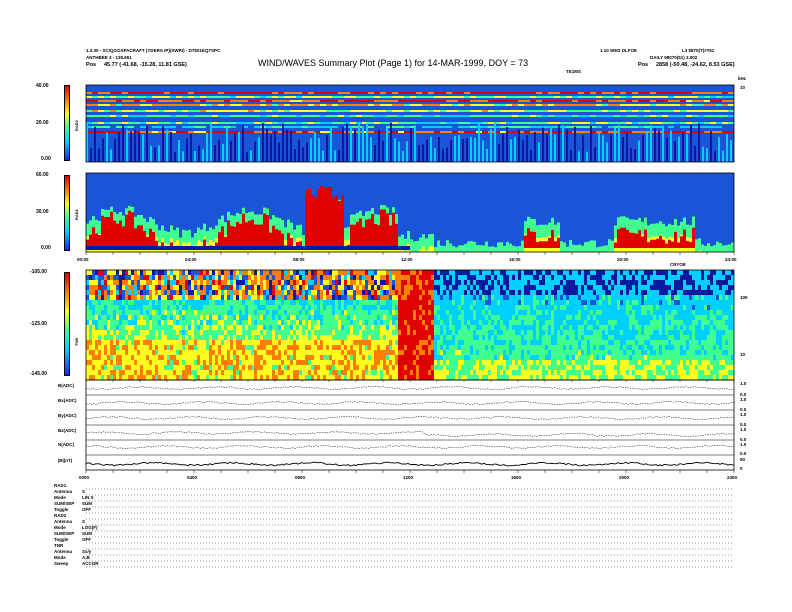 The height and width of the screenshot is (612, 792). What do you see at coordinates (237, 234) in the screenshot?
I see `rad1-col-red` at bounding box center [237, 234].